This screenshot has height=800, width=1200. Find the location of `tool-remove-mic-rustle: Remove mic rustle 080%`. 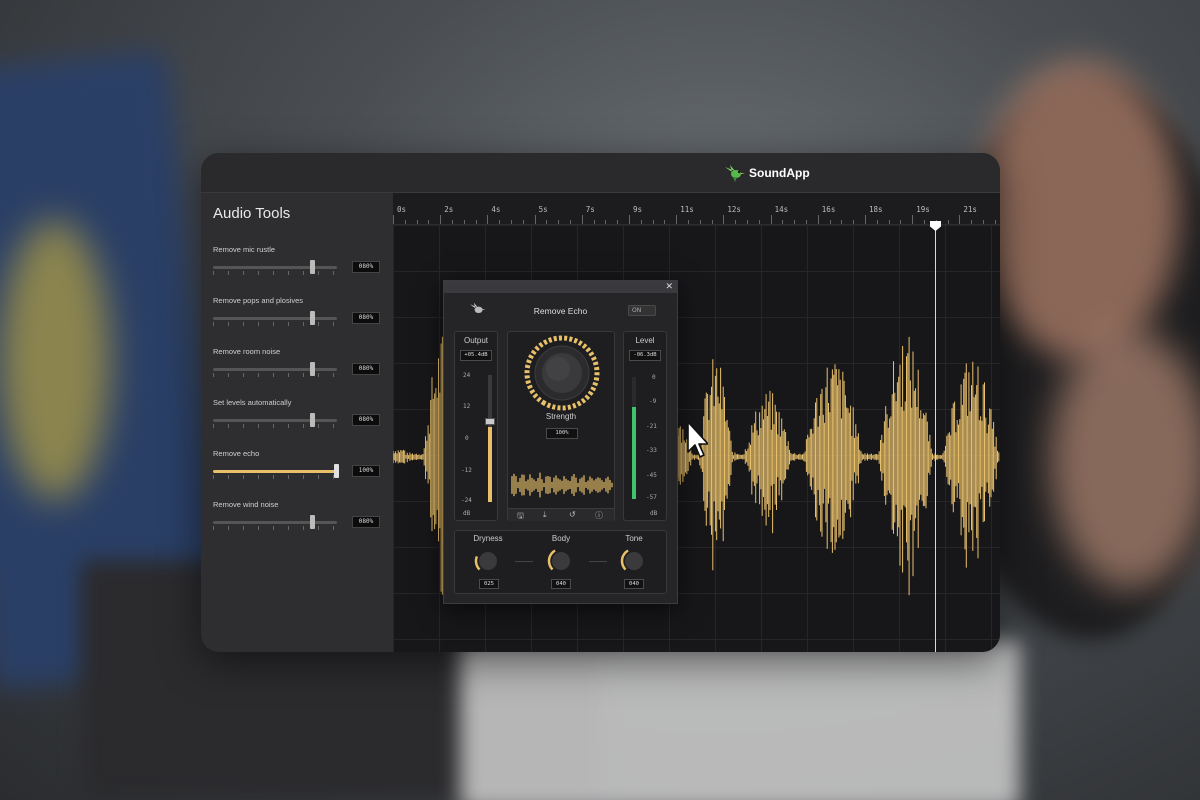

tool-remove-mic-rustle: Remove mic rustle 080% is located at coordinates (298, 267).